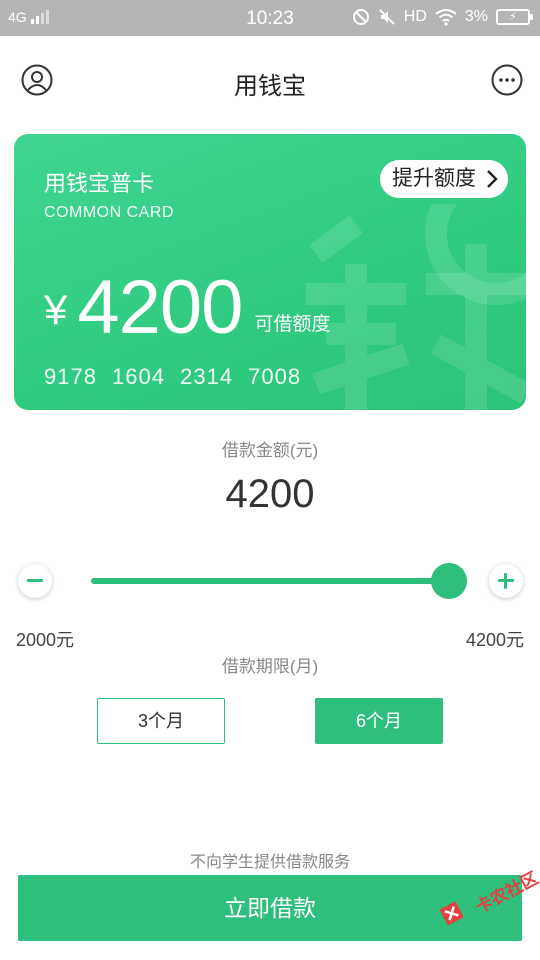 The width and height of the screenshot is (540, 960). Describe the element at coordinates (99, 183) in the screenshot. I see `card-title: 用钱宝普卡` at that location.